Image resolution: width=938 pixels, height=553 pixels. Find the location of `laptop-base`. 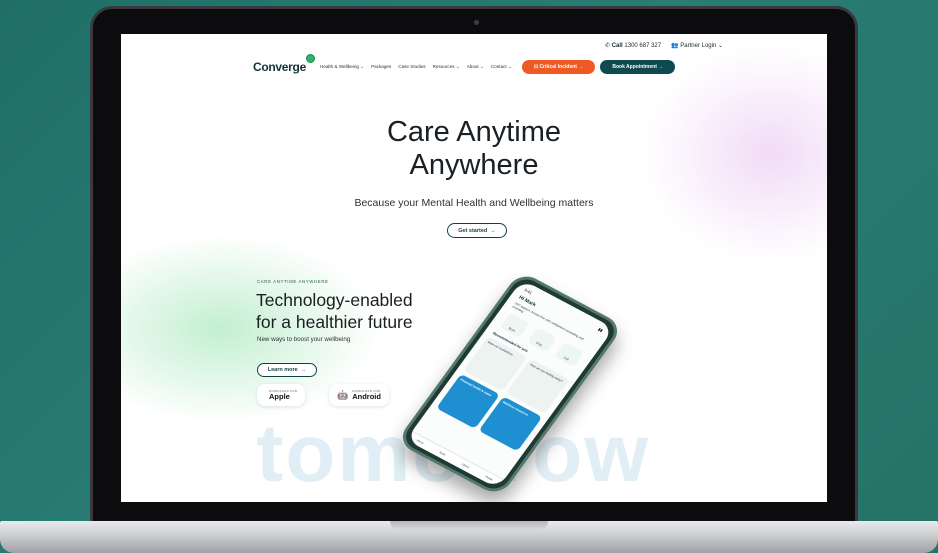

laptop-base is located at coordinates (469, 537).